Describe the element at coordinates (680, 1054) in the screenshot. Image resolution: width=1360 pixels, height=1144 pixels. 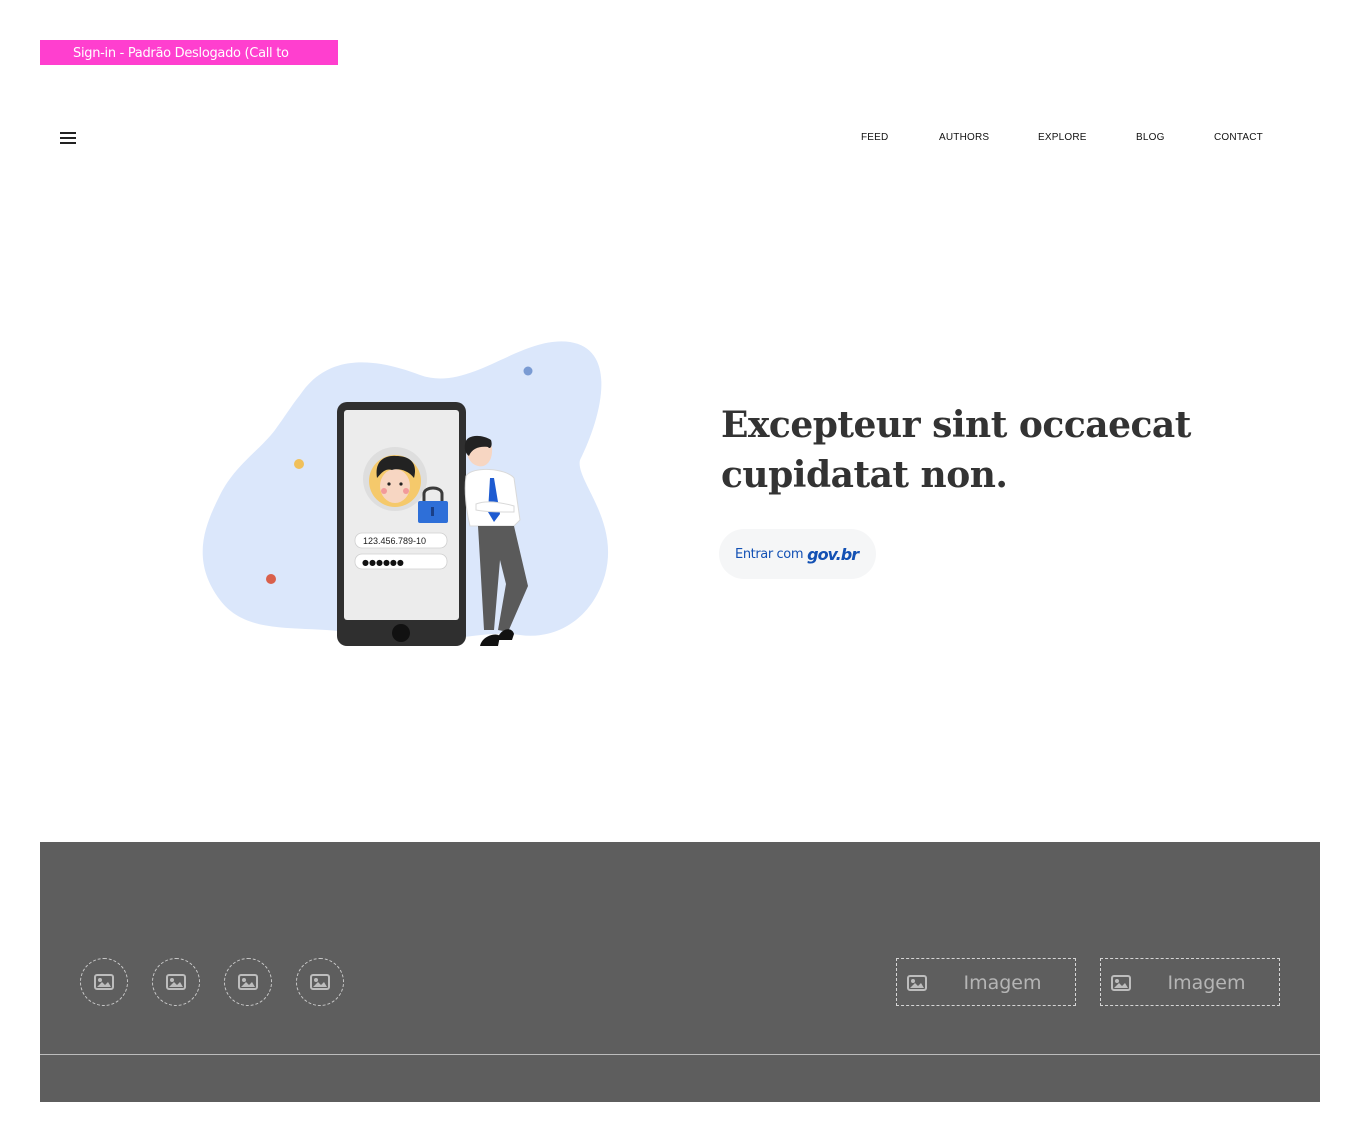
I see `footer-divider` at that location.